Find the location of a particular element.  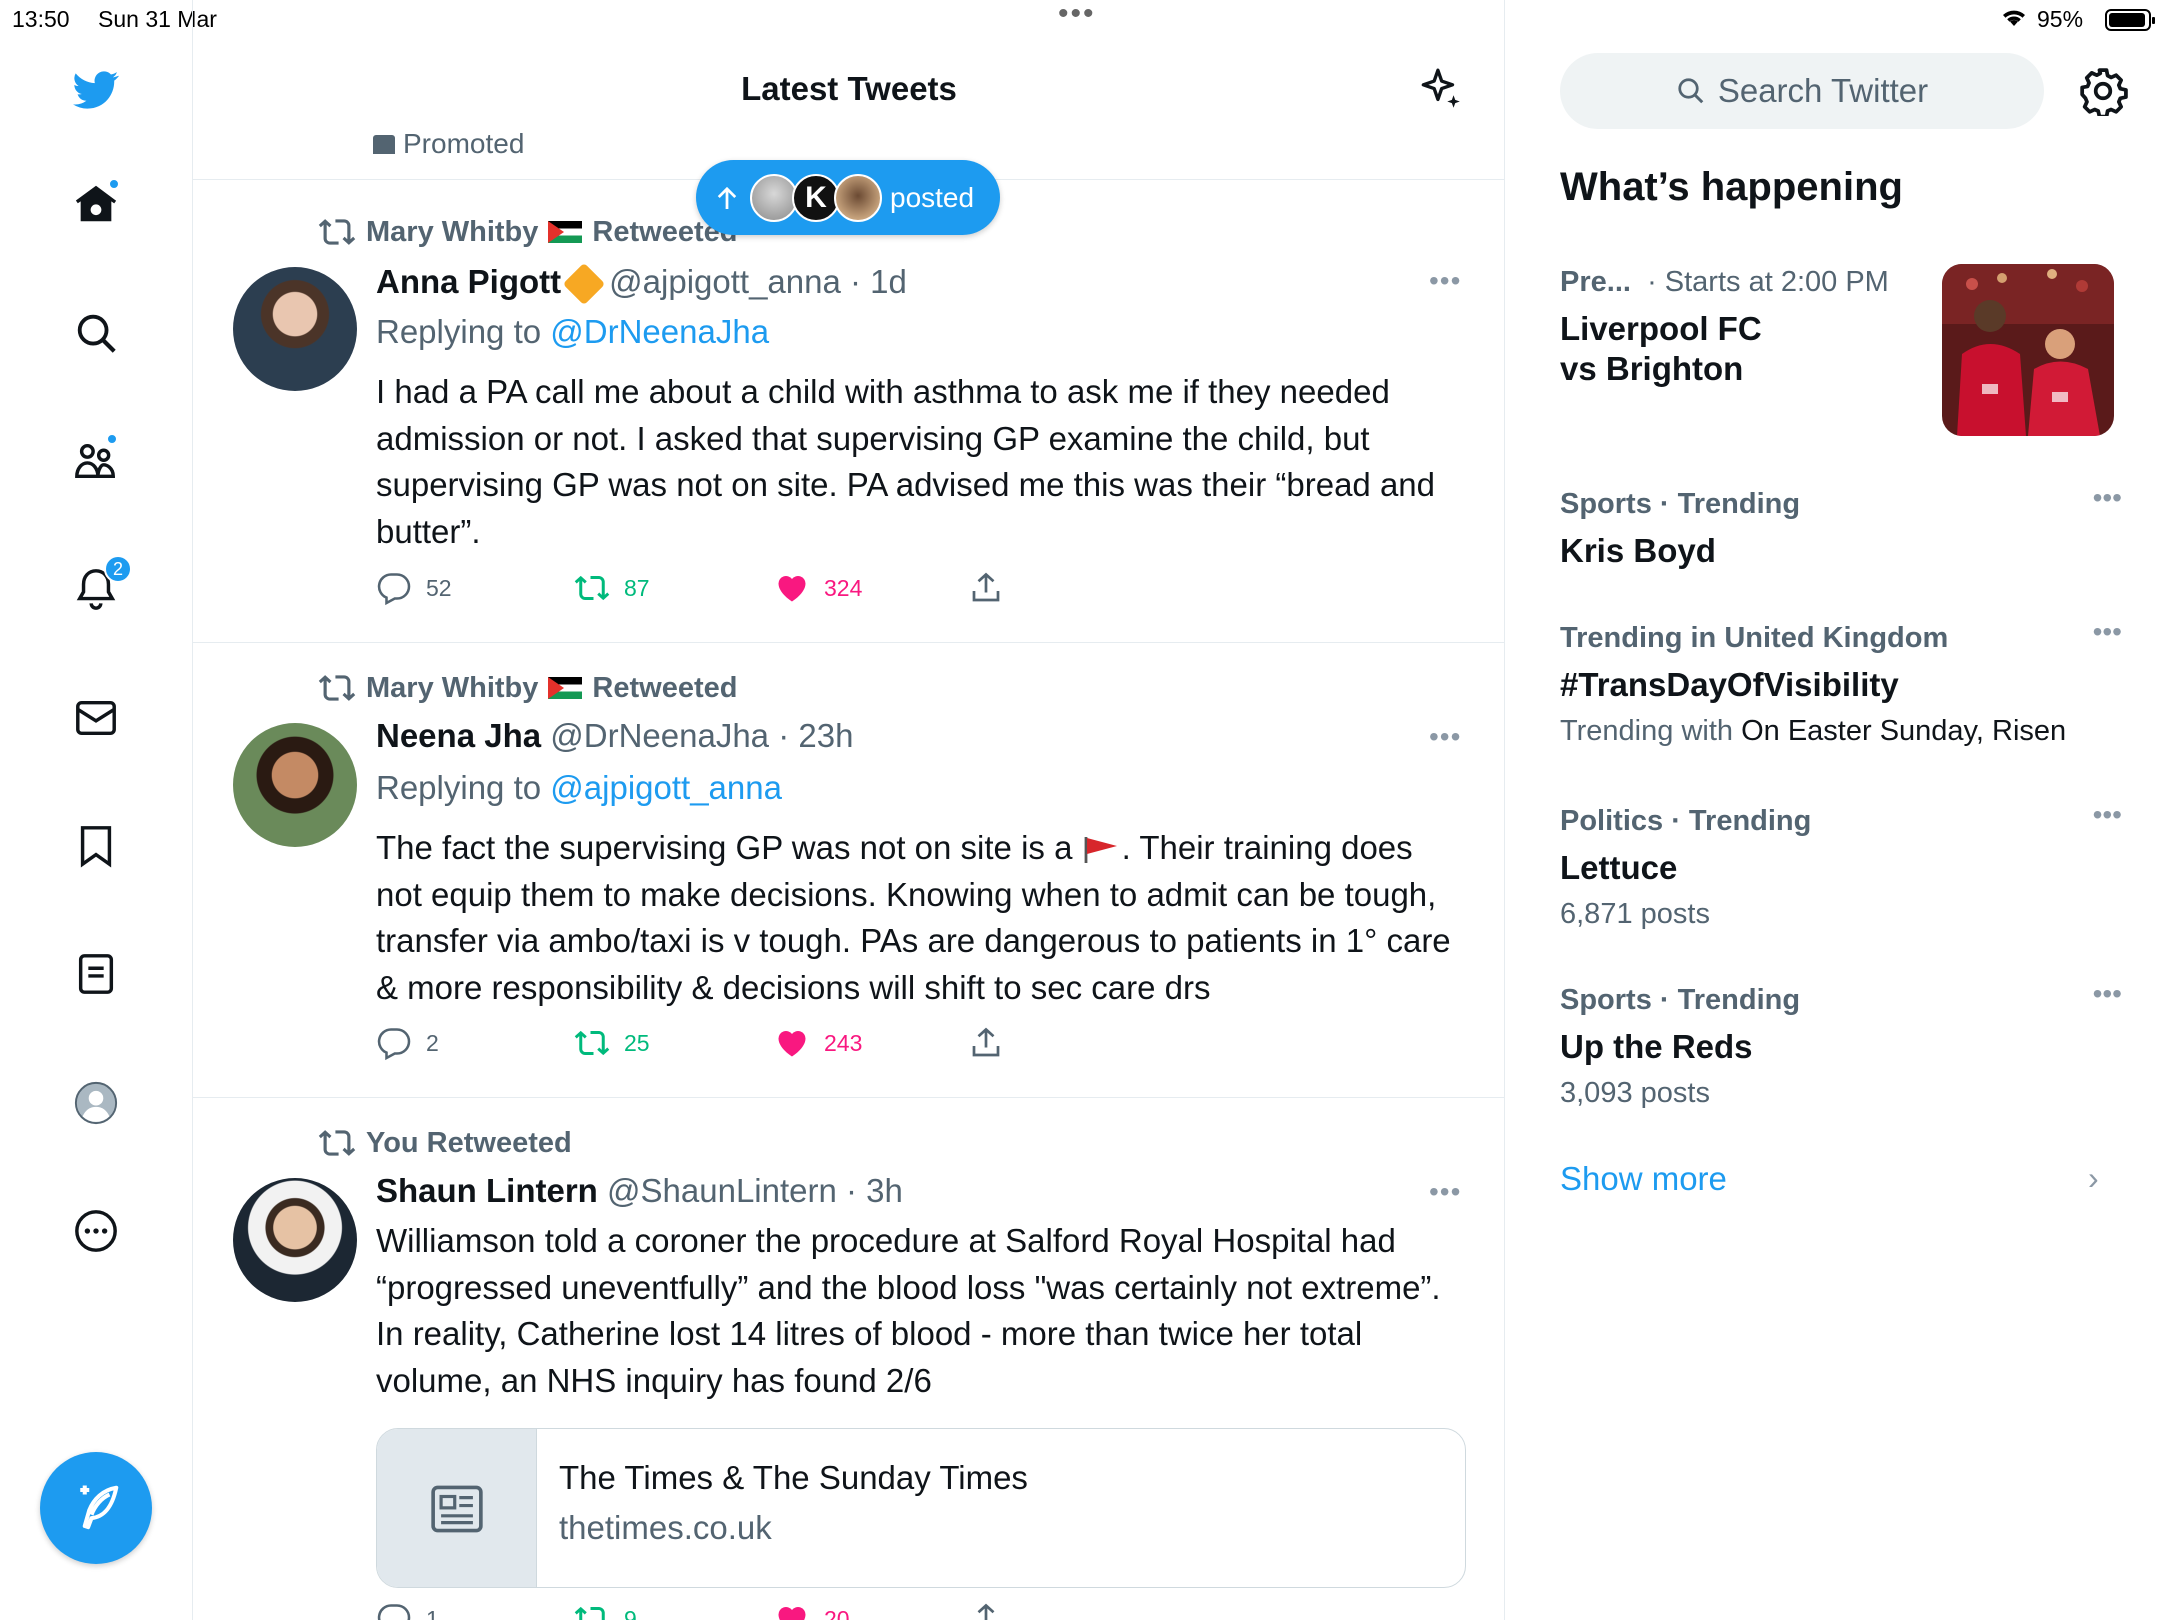

replying-to: Replying to @DrNeenaJha is located at coordinates (572, 332).